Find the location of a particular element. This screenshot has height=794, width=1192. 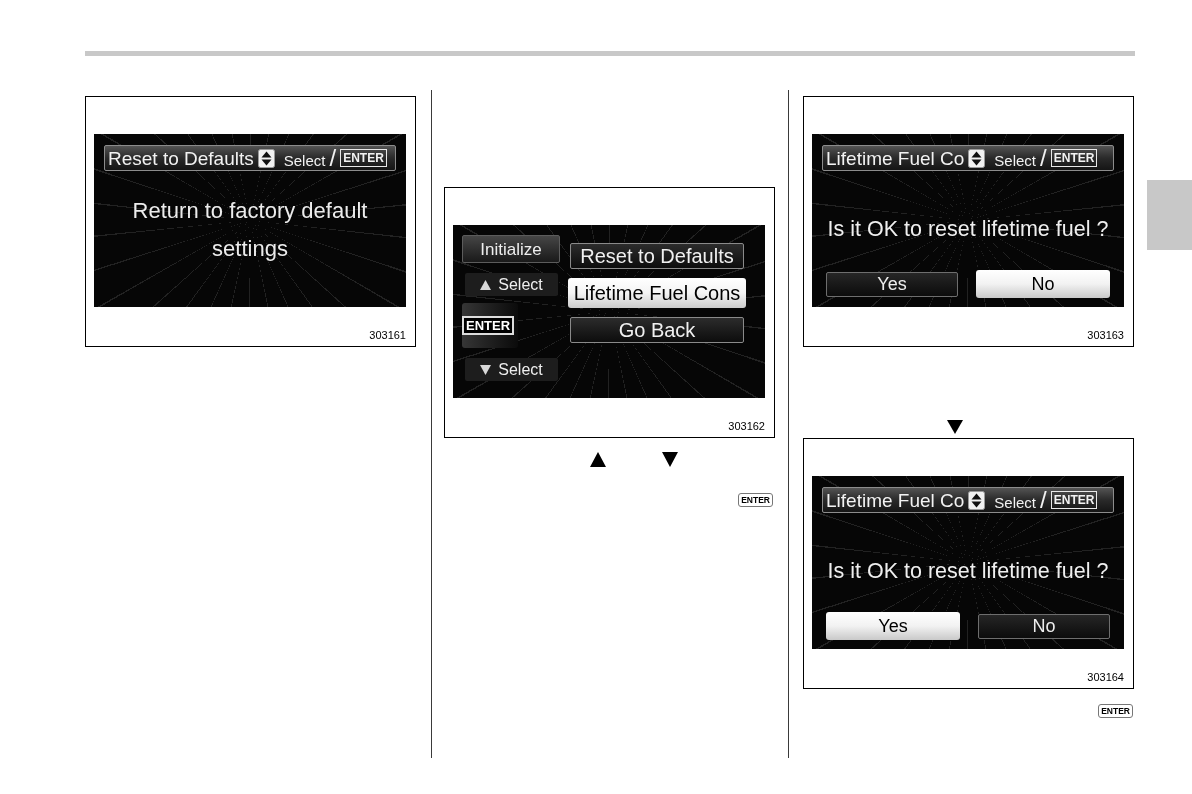

section-marker is located at coordinates (1169, 215).